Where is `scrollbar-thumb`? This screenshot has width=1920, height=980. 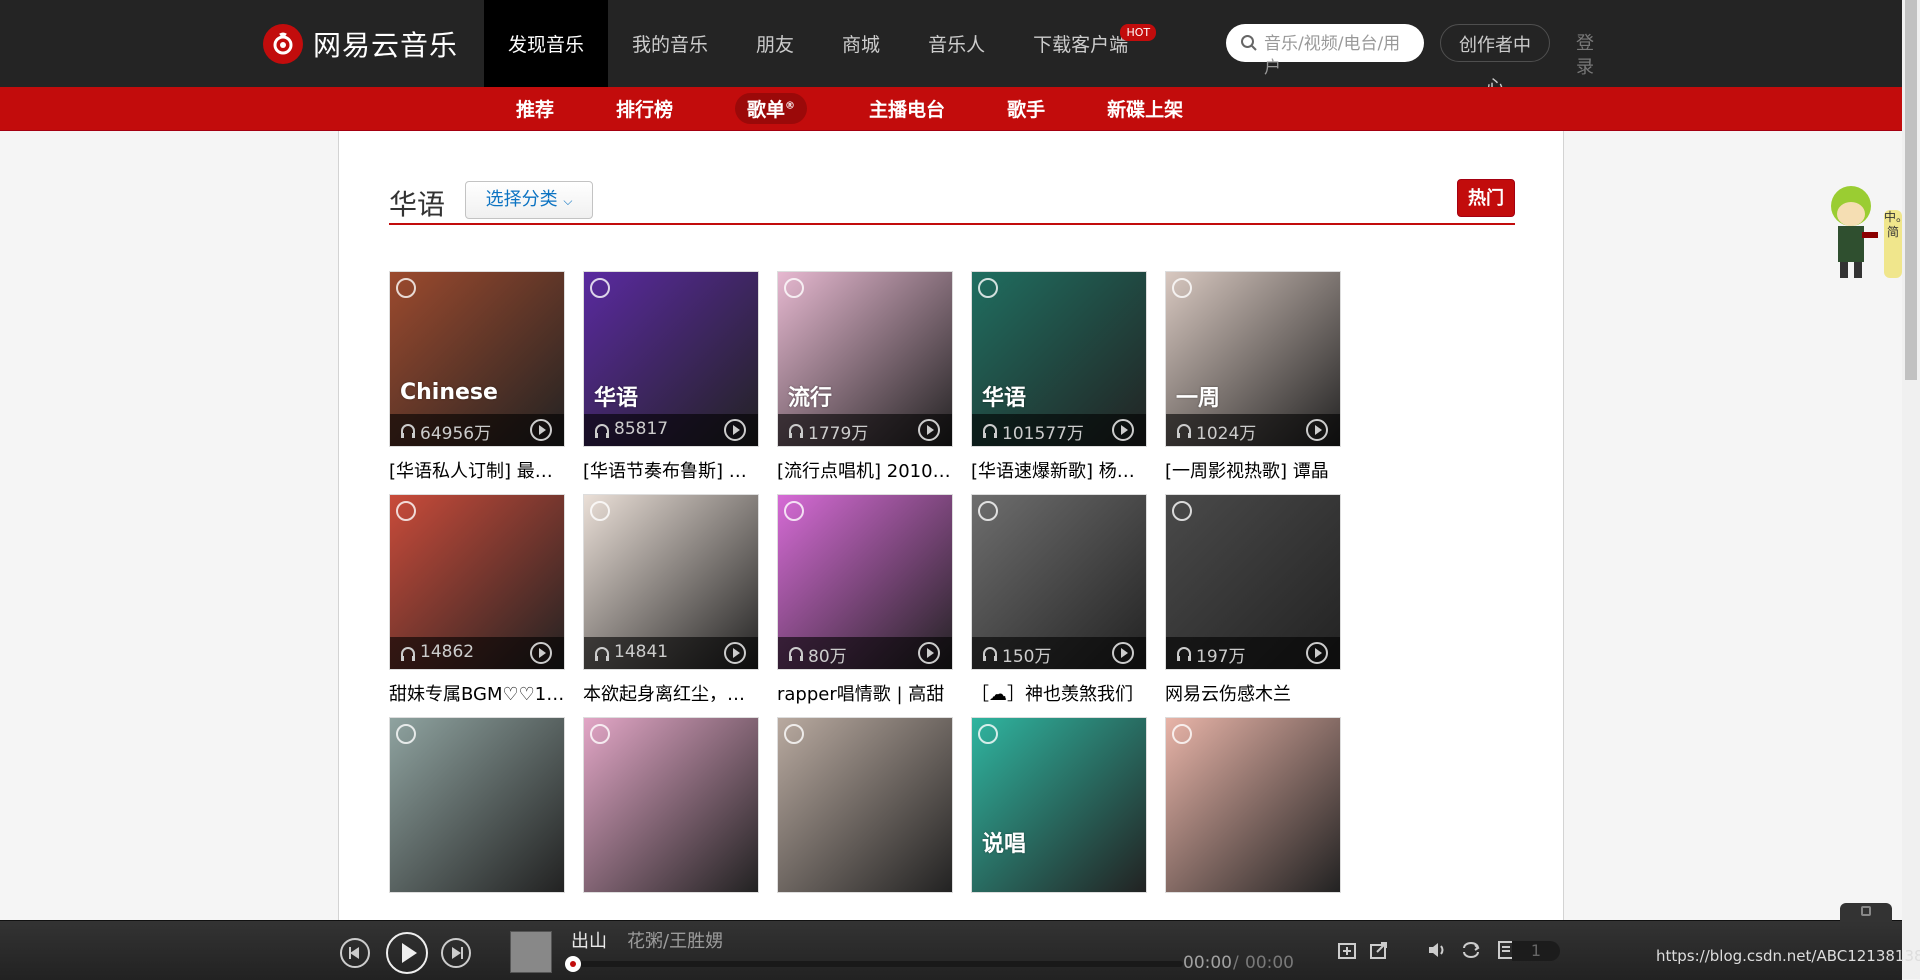
scrollbar-thumb is located at coordinates (1911, 190).